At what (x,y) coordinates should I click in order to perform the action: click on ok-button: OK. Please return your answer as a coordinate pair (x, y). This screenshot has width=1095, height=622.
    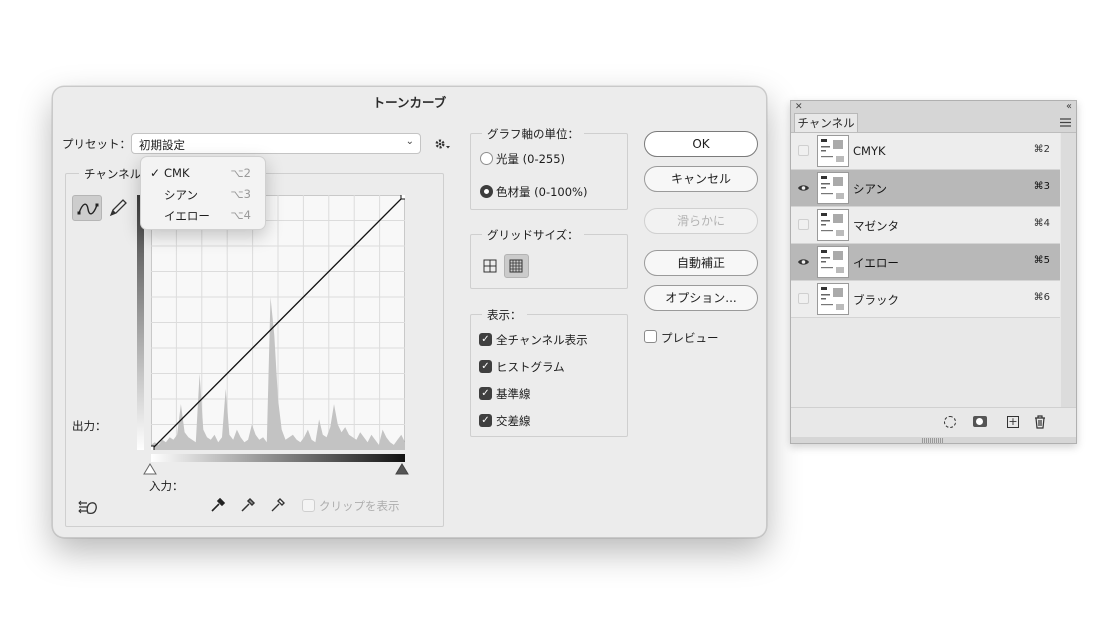
    Looking at the image, I should click on (701, 144).